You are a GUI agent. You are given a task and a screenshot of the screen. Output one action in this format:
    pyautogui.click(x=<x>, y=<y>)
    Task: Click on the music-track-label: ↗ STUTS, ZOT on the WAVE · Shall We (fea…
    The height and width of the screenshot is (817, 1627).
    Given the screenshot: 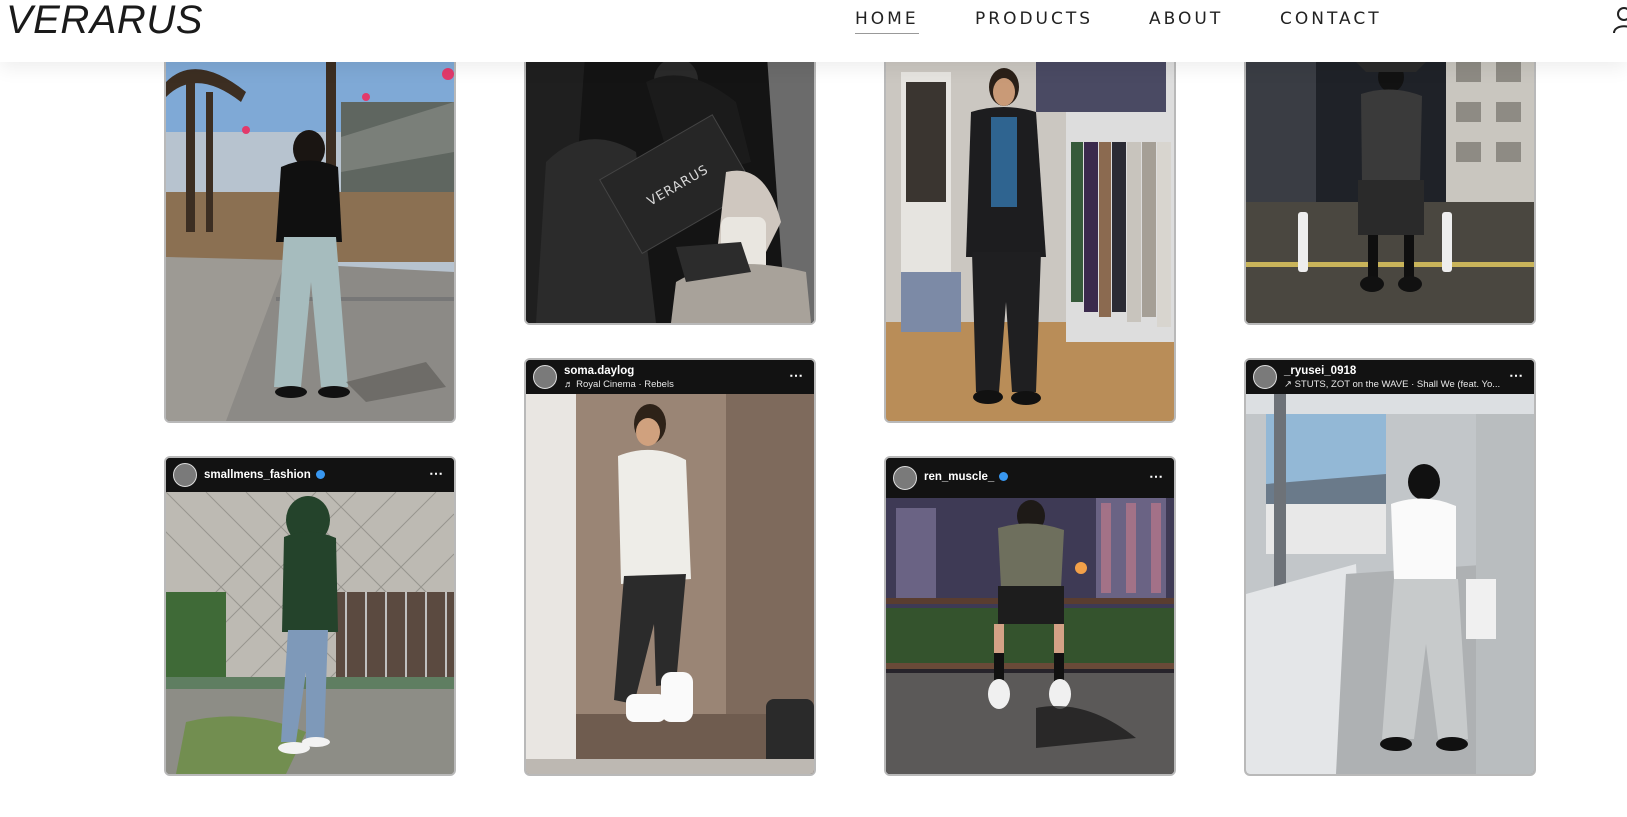 What is the action you would take?
    pyautogui.click(x=1392, y=384)
    